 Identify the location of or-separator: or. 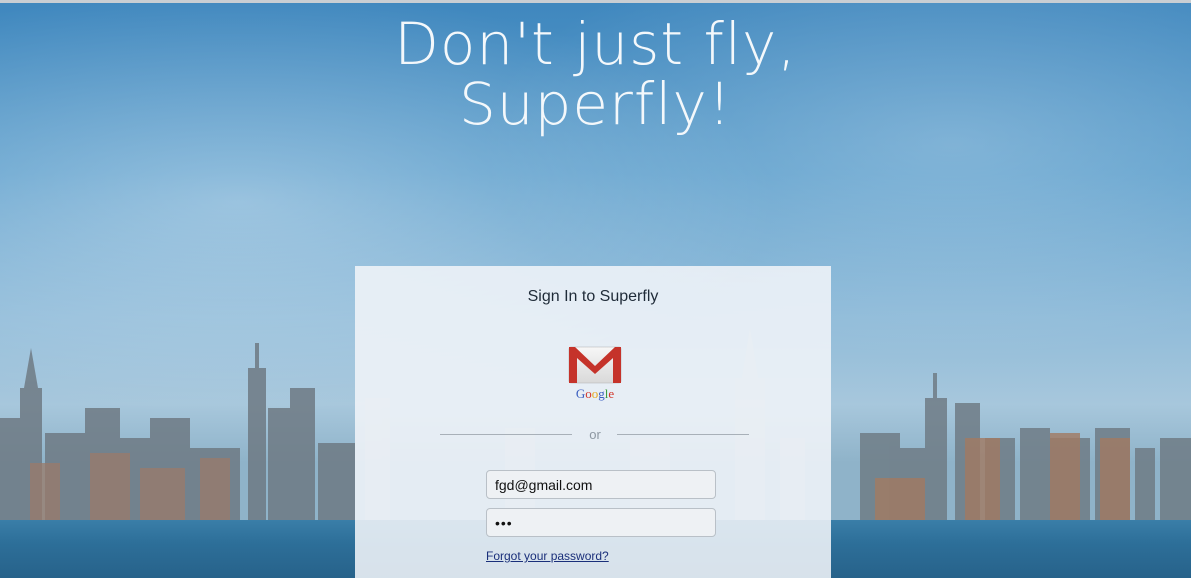
(595, 434).